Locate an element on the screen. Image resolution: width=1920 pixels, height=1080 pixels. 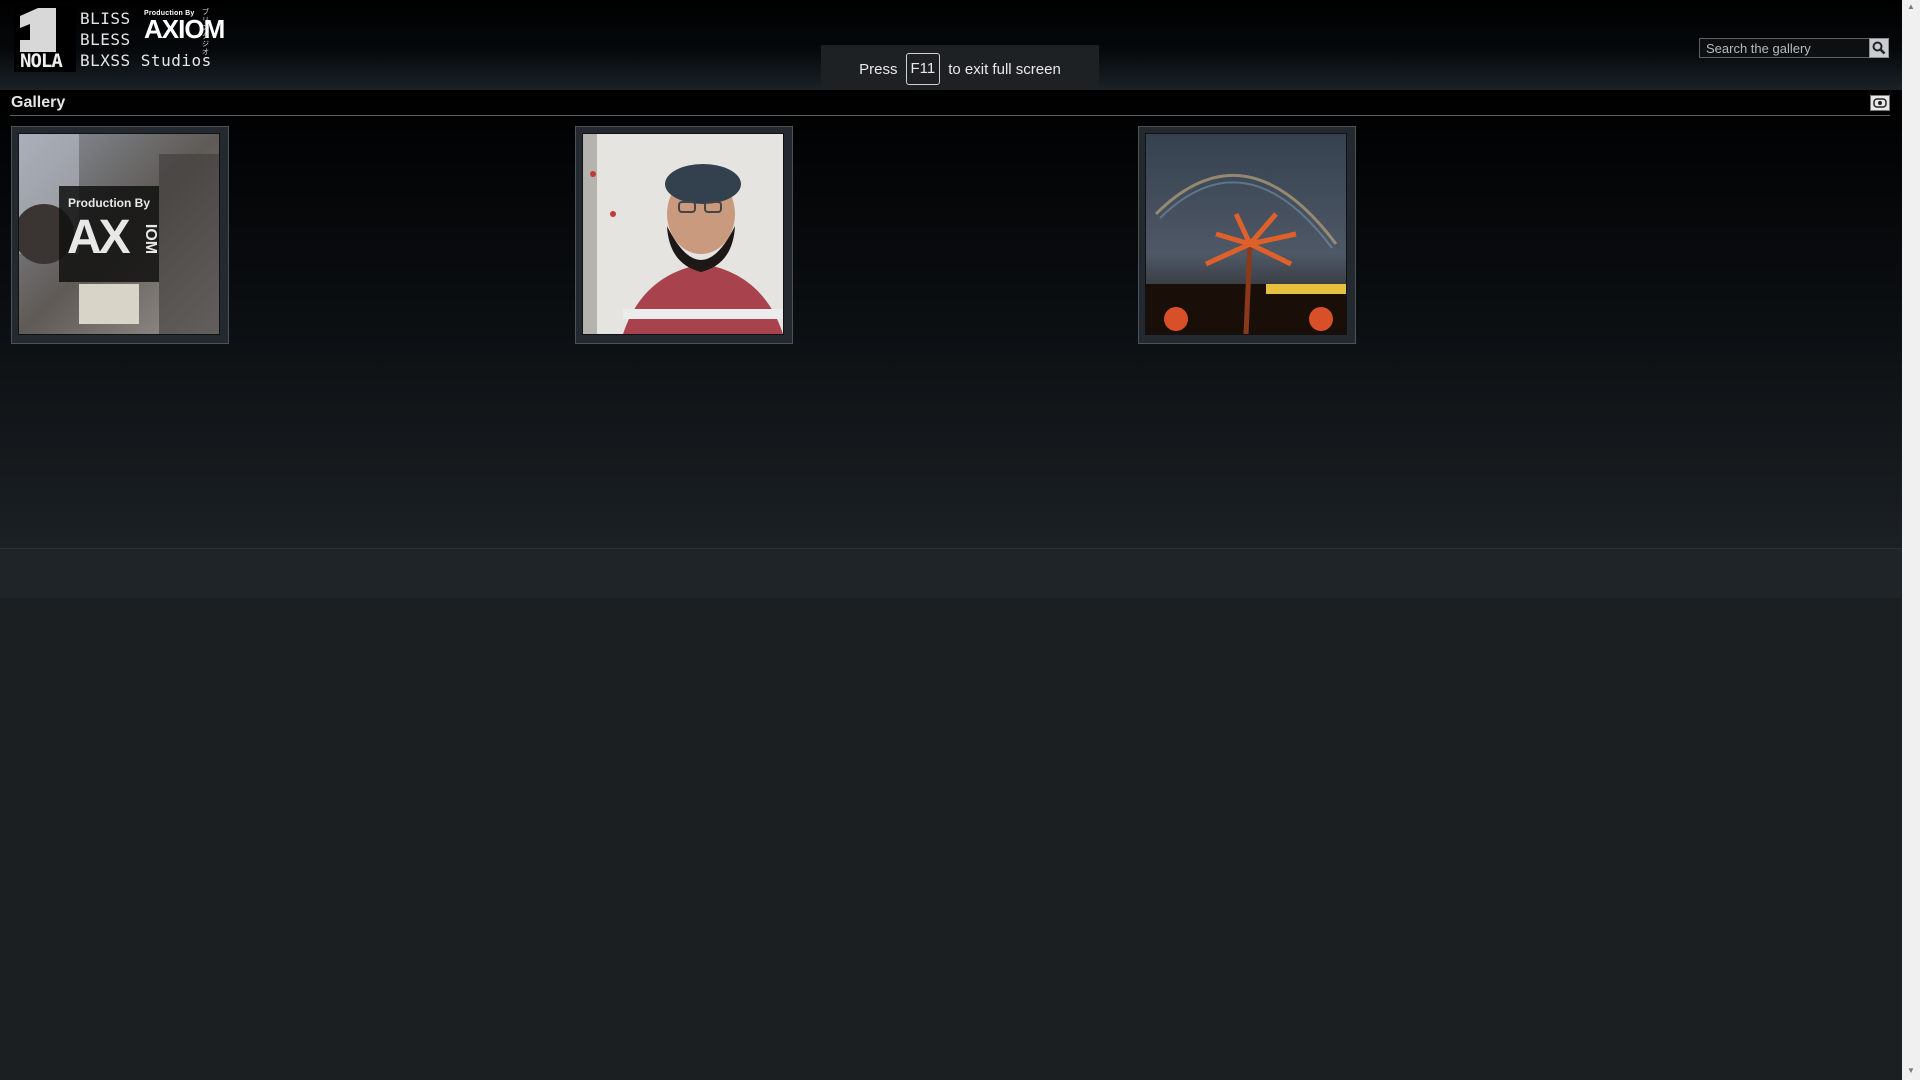
logo-kana: ブリスタジオ is located at coordinates (205, 32).